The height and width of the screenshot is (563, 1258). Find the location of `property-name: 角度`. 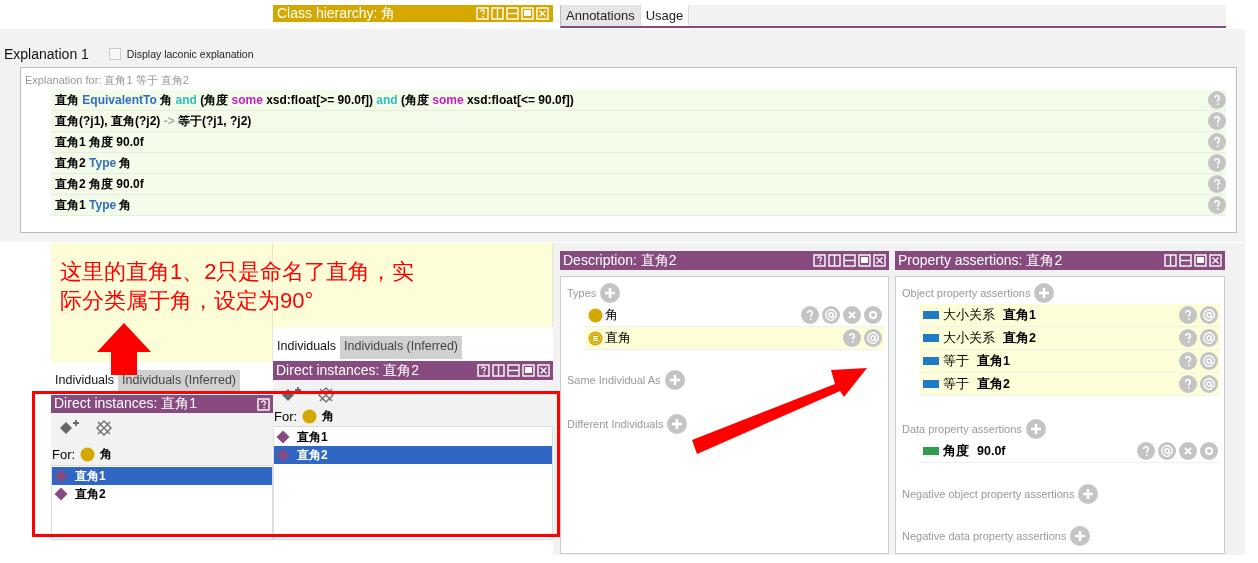

property-name: 角度 is located at coordinates (956, 451).